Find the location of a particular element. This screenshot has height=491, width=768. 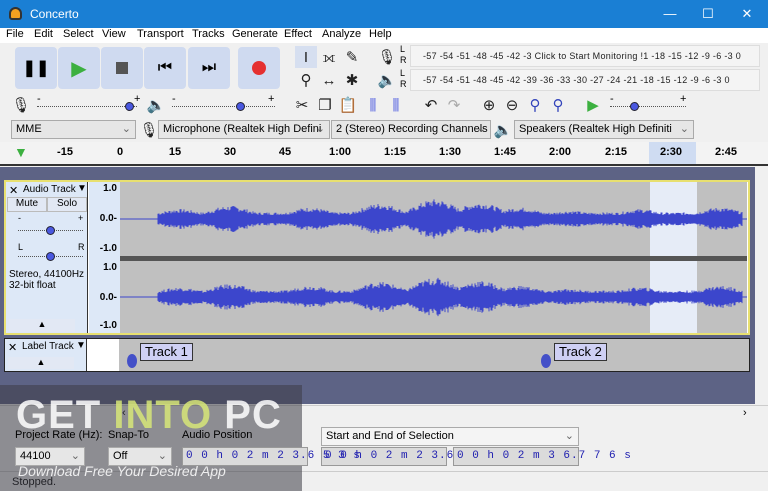

cut-button: ✂ is located at coordinates (302, 105).